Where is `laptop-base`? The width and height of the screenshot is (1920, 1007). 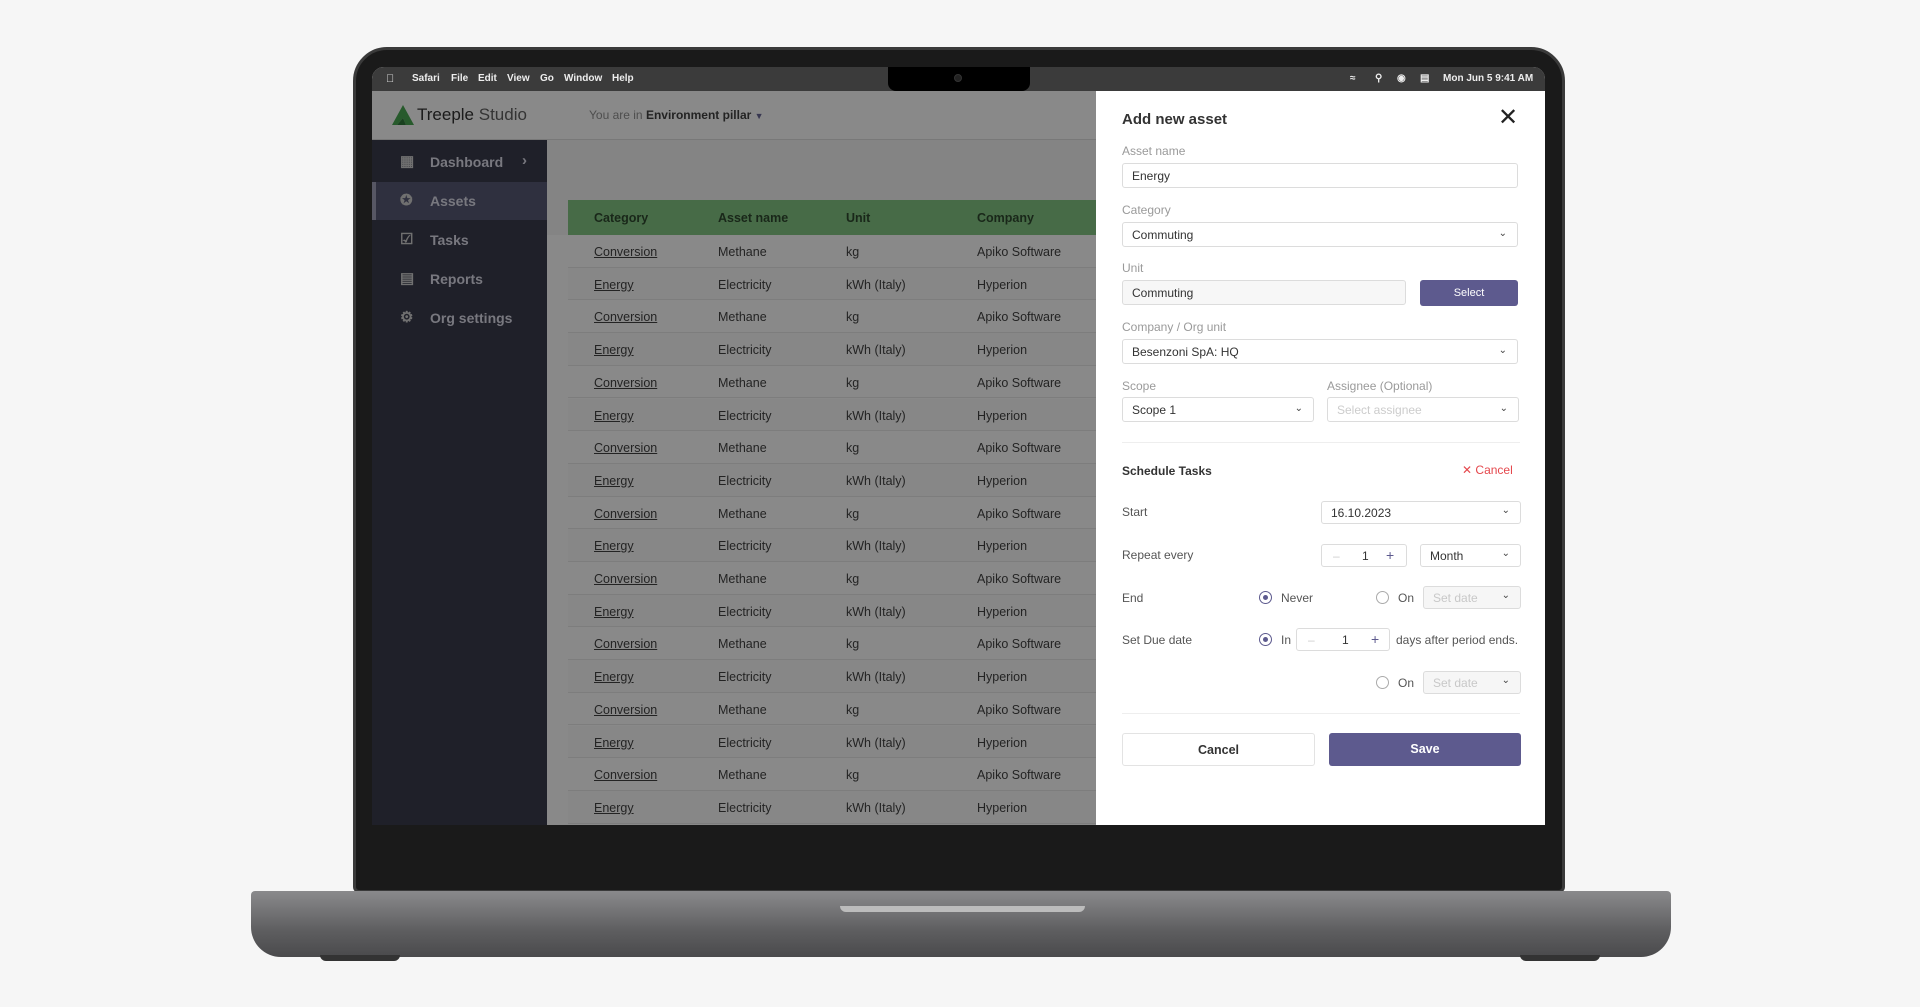
laptop-base is located at coordinates (961, 924).